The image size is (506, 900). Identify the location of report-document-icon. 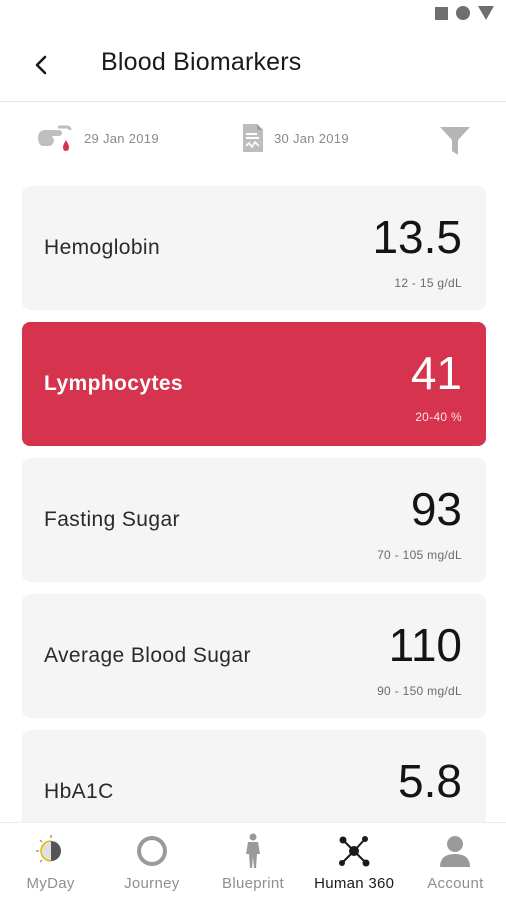
(253, 138).